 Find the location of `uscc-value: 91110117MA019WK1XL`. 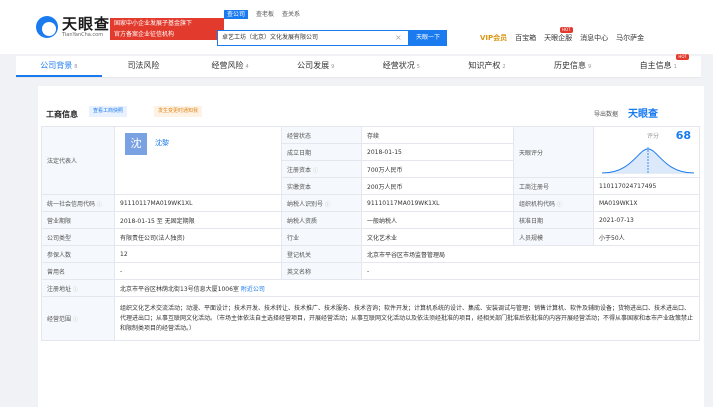

uscc-value: 91110117MA019WK1XL is located at coordinates (198, 203).